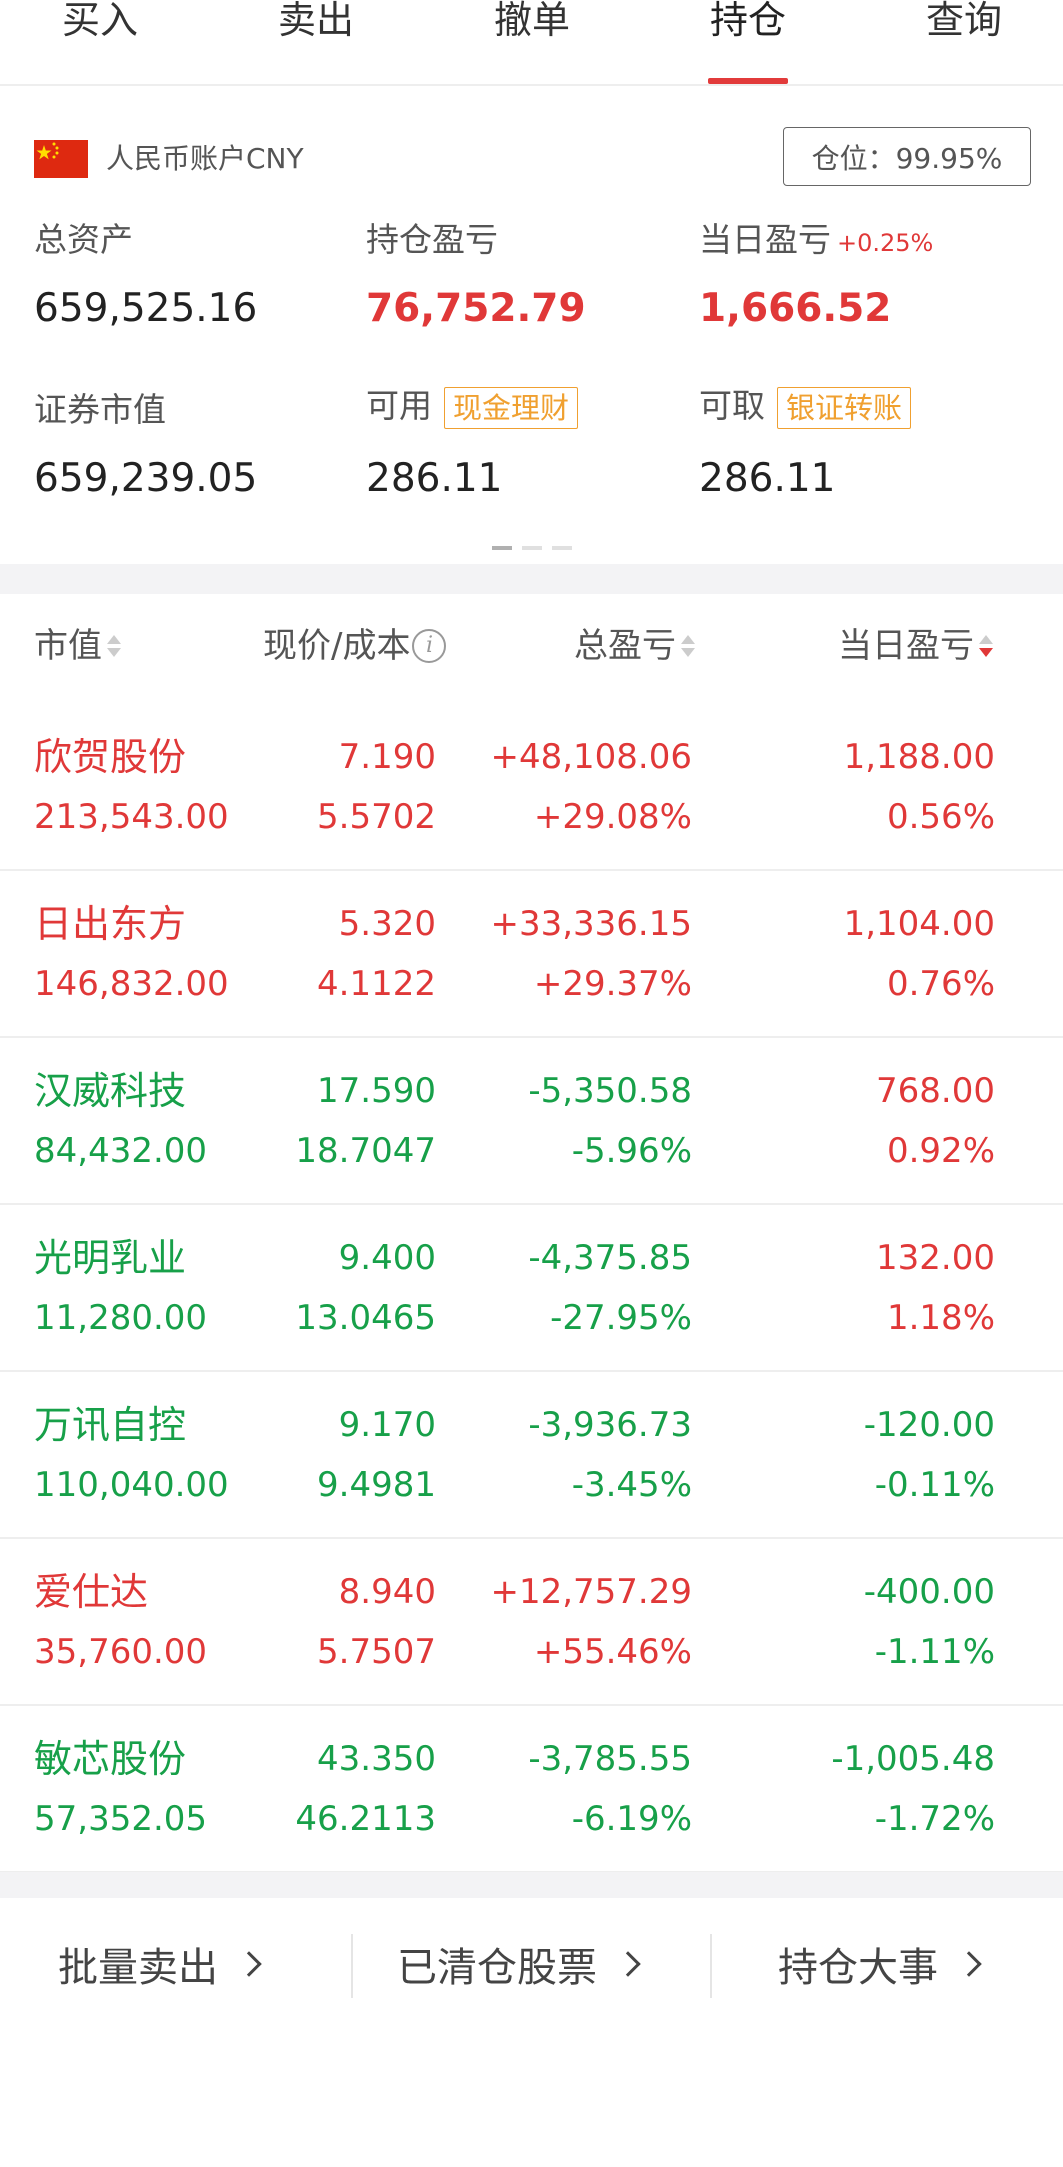  Describe the element at coordinates (387, 1258) in the screenshot. I see `current-price: 9.400` at that location.